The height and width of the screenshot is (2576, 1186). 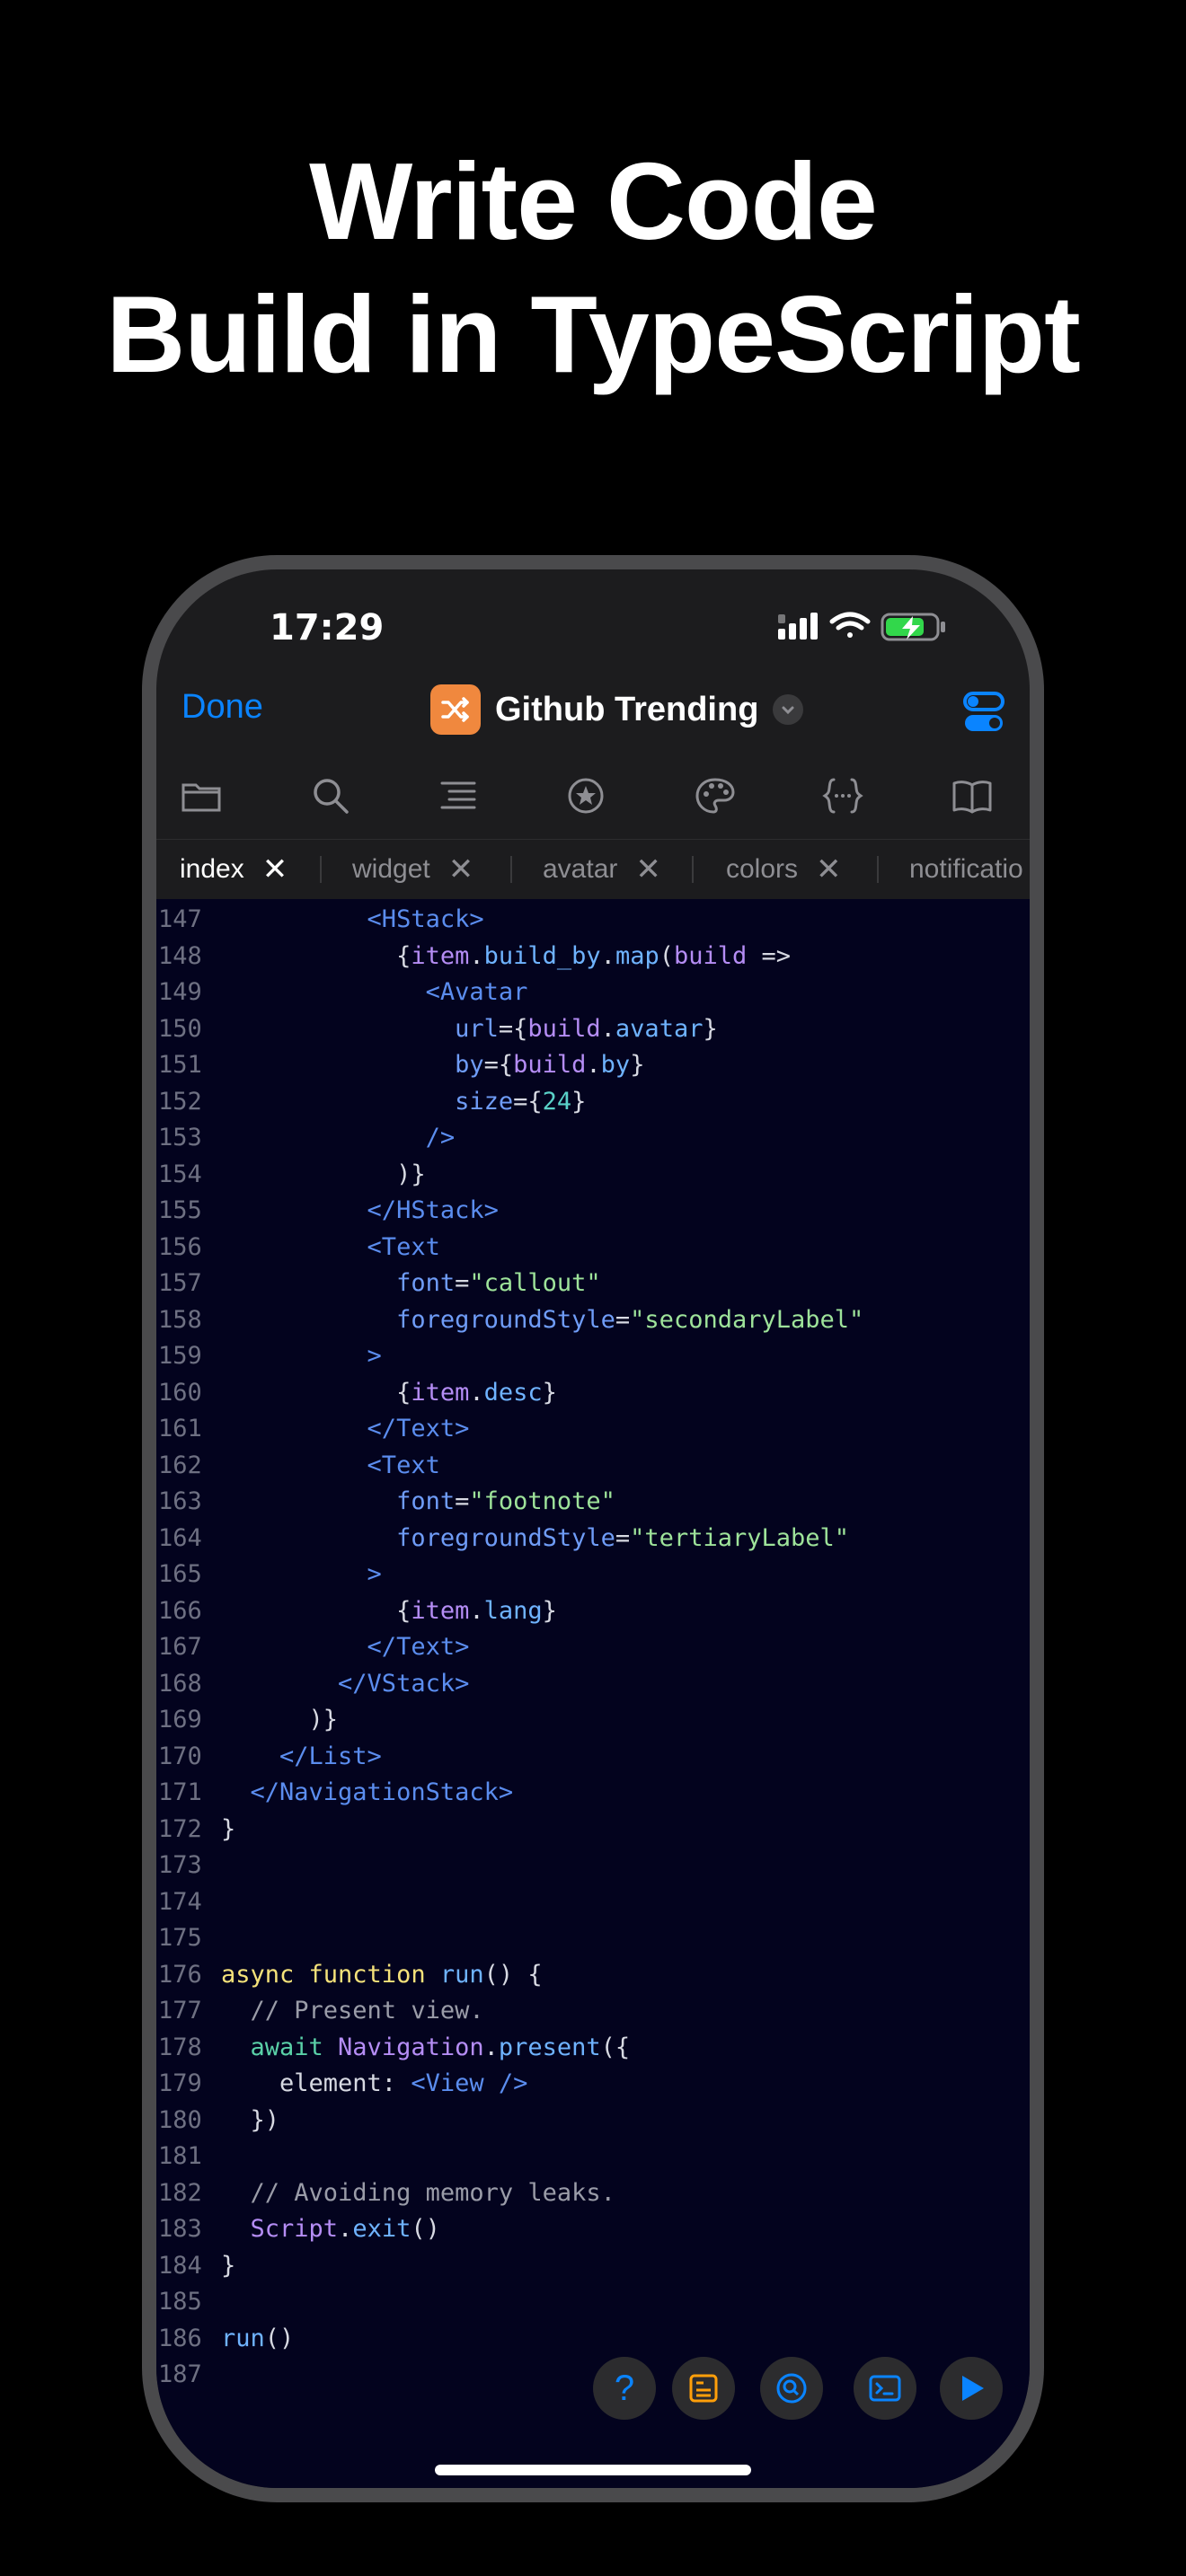 What do you see at coordinates (180, 1246) in the screenshot?
I see `line-number: 156` at bounding box center [180, 1246].